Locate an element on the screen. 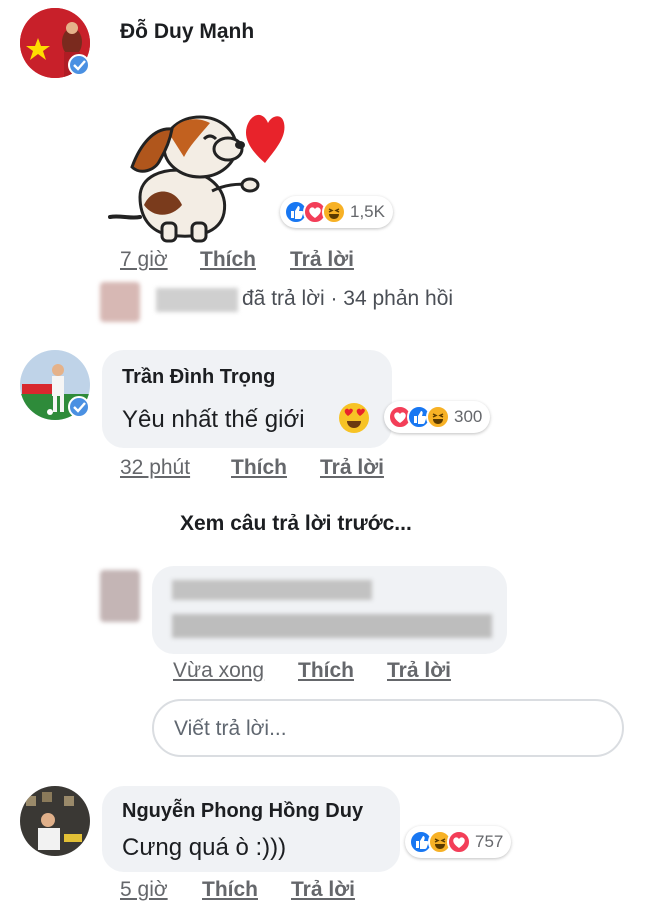 This screenshot has width=645, height=911. love-reaction-icon is located at coordinates (459, 842).